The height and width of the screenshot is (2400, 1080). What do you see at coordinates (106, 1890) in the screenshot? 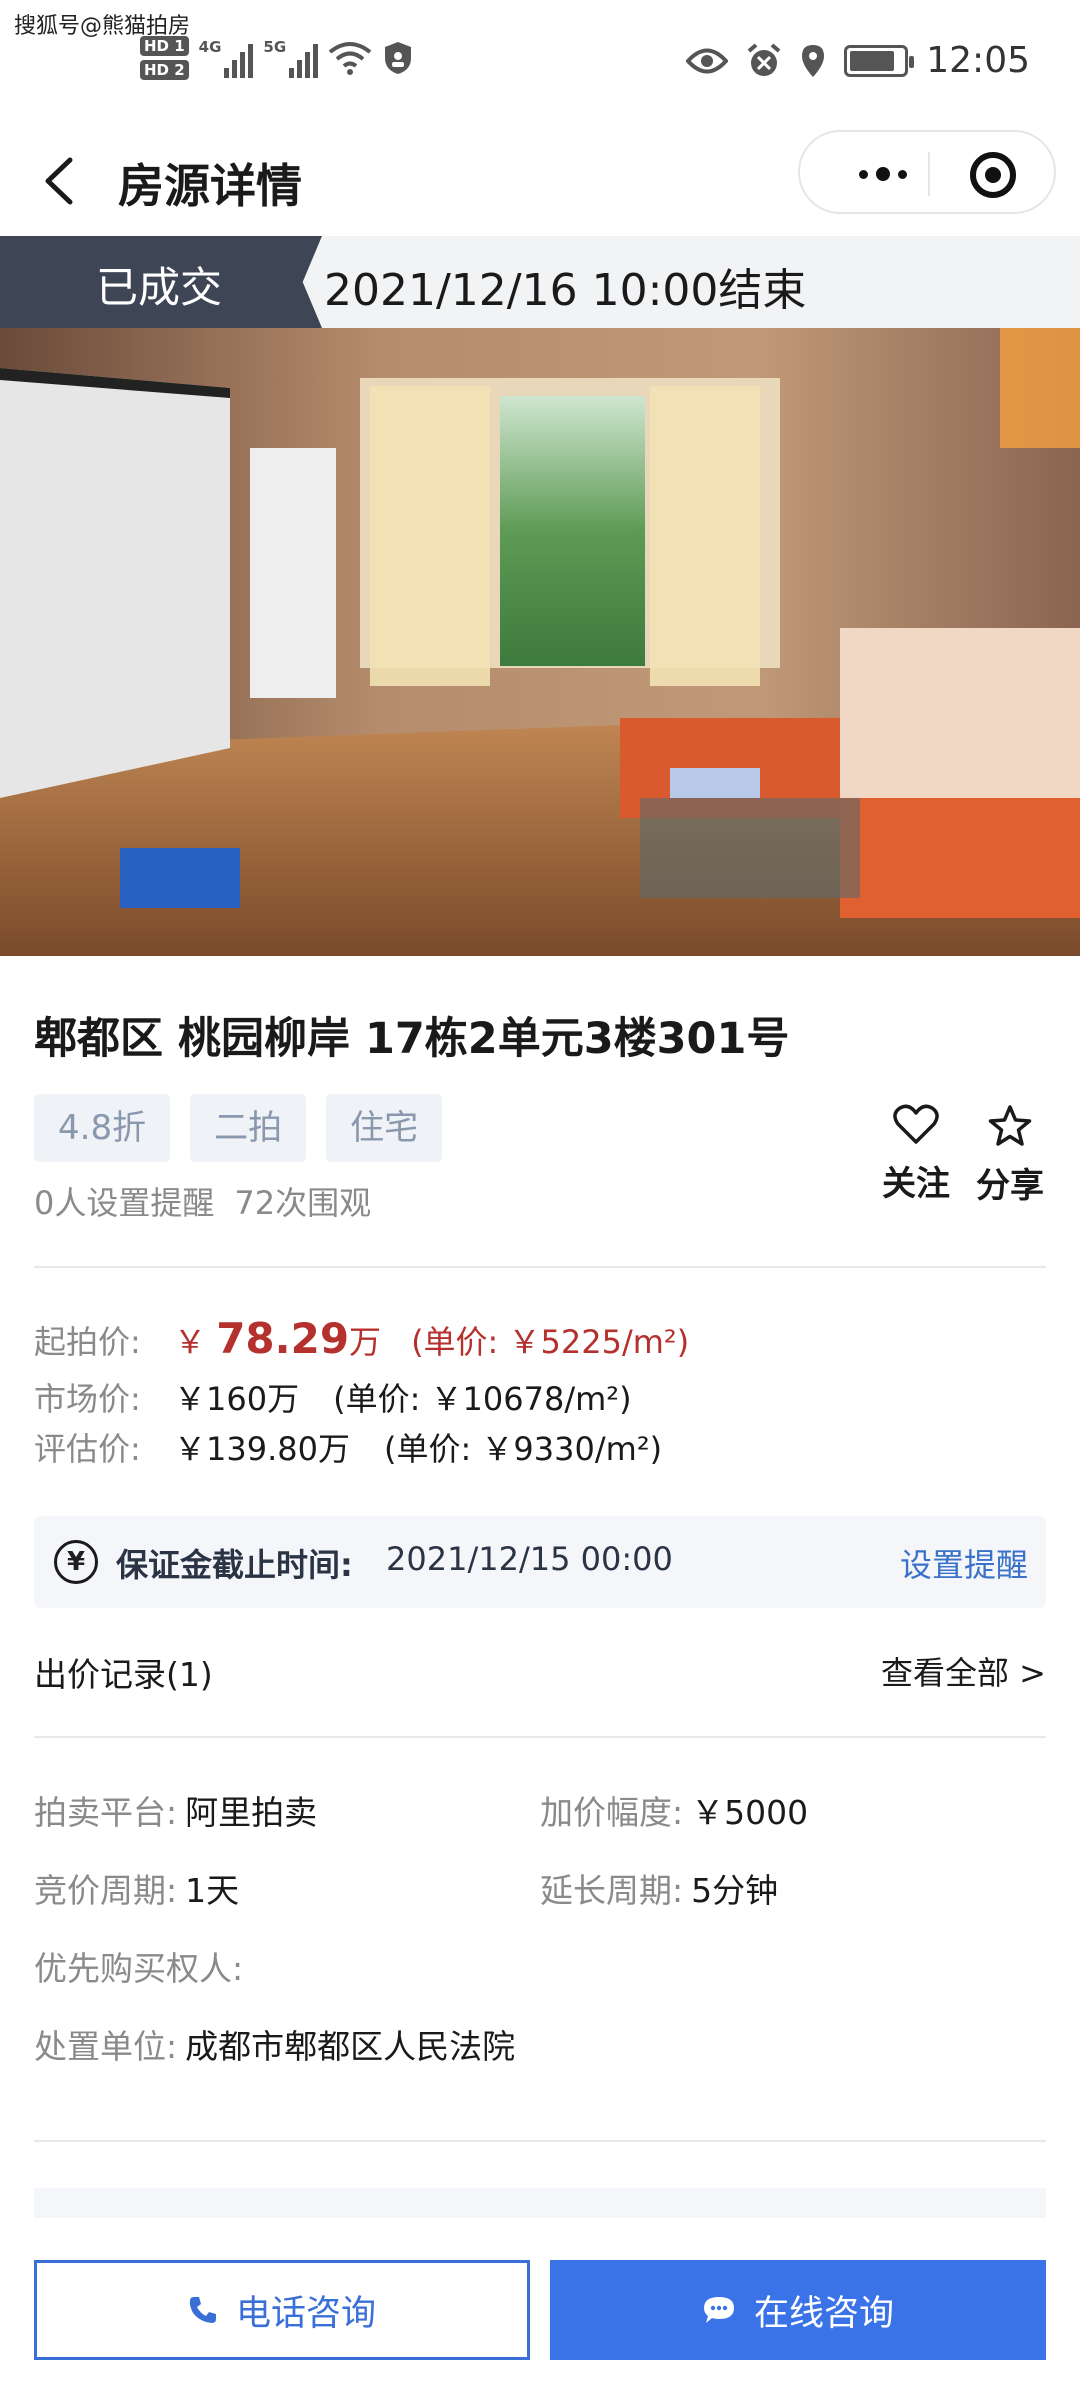
I see `bid-cycle-label: 竞价周期:` at bounding box center [106, 1890].